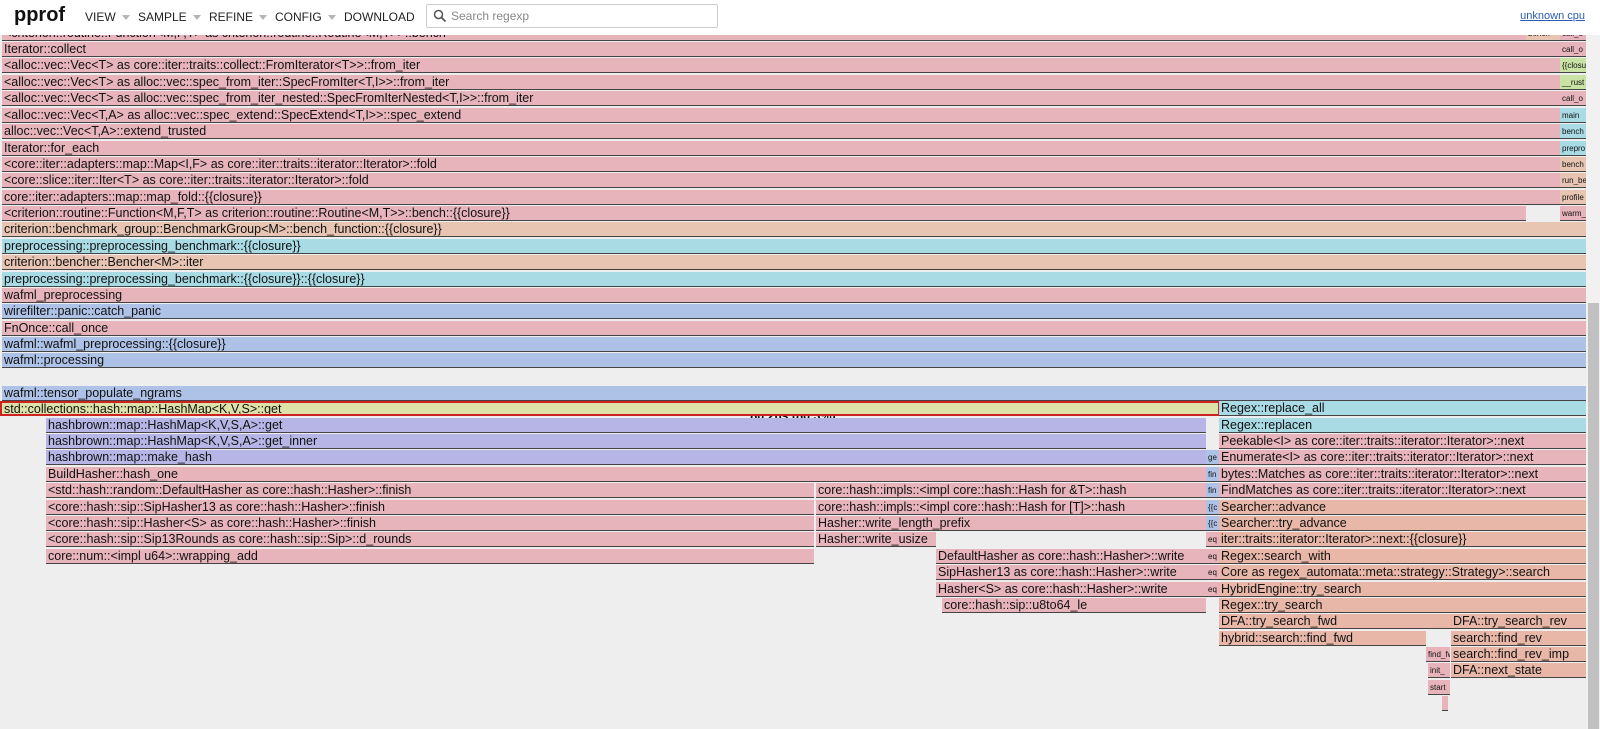 This screenshot has width=1600, height=729. I want to click on flame-frame: wafml_preprocessing, so click(794, 295).